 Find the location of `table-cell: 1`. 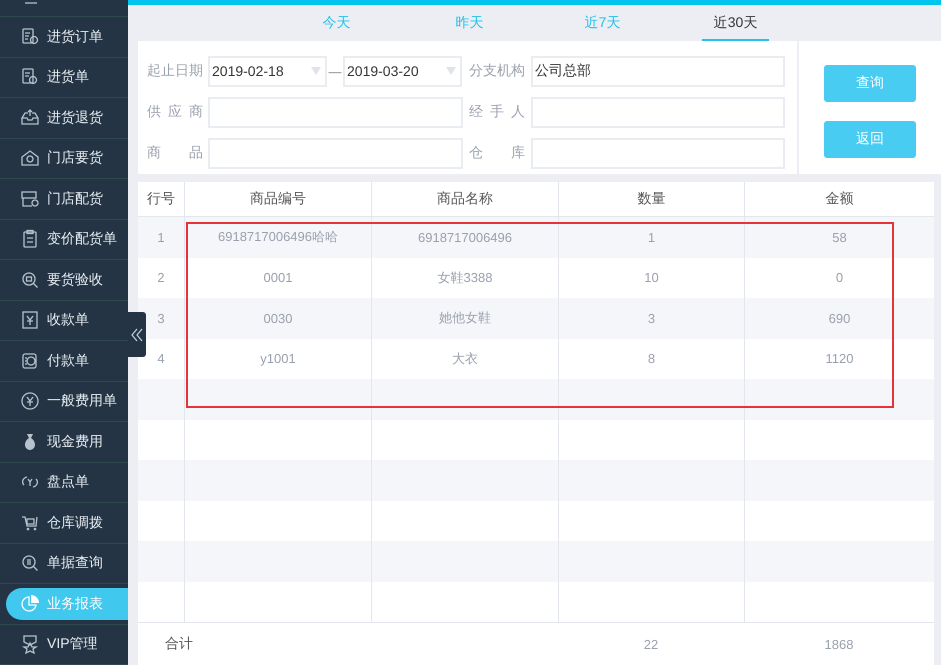

table-cell: 1 is located at coordinates (651, 237).